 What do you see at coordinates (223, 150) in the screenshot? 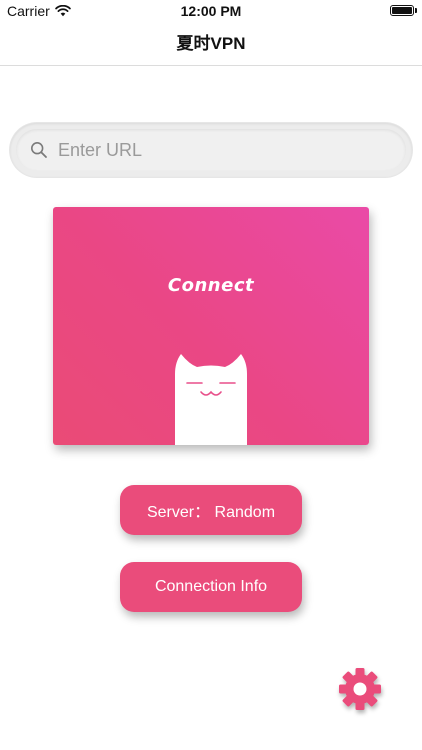
I see `url-input` at bounding box center [223, 150].